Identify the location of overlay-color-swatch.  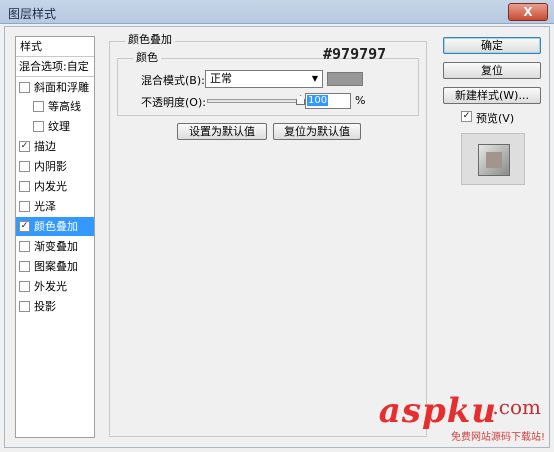
(345, 79).